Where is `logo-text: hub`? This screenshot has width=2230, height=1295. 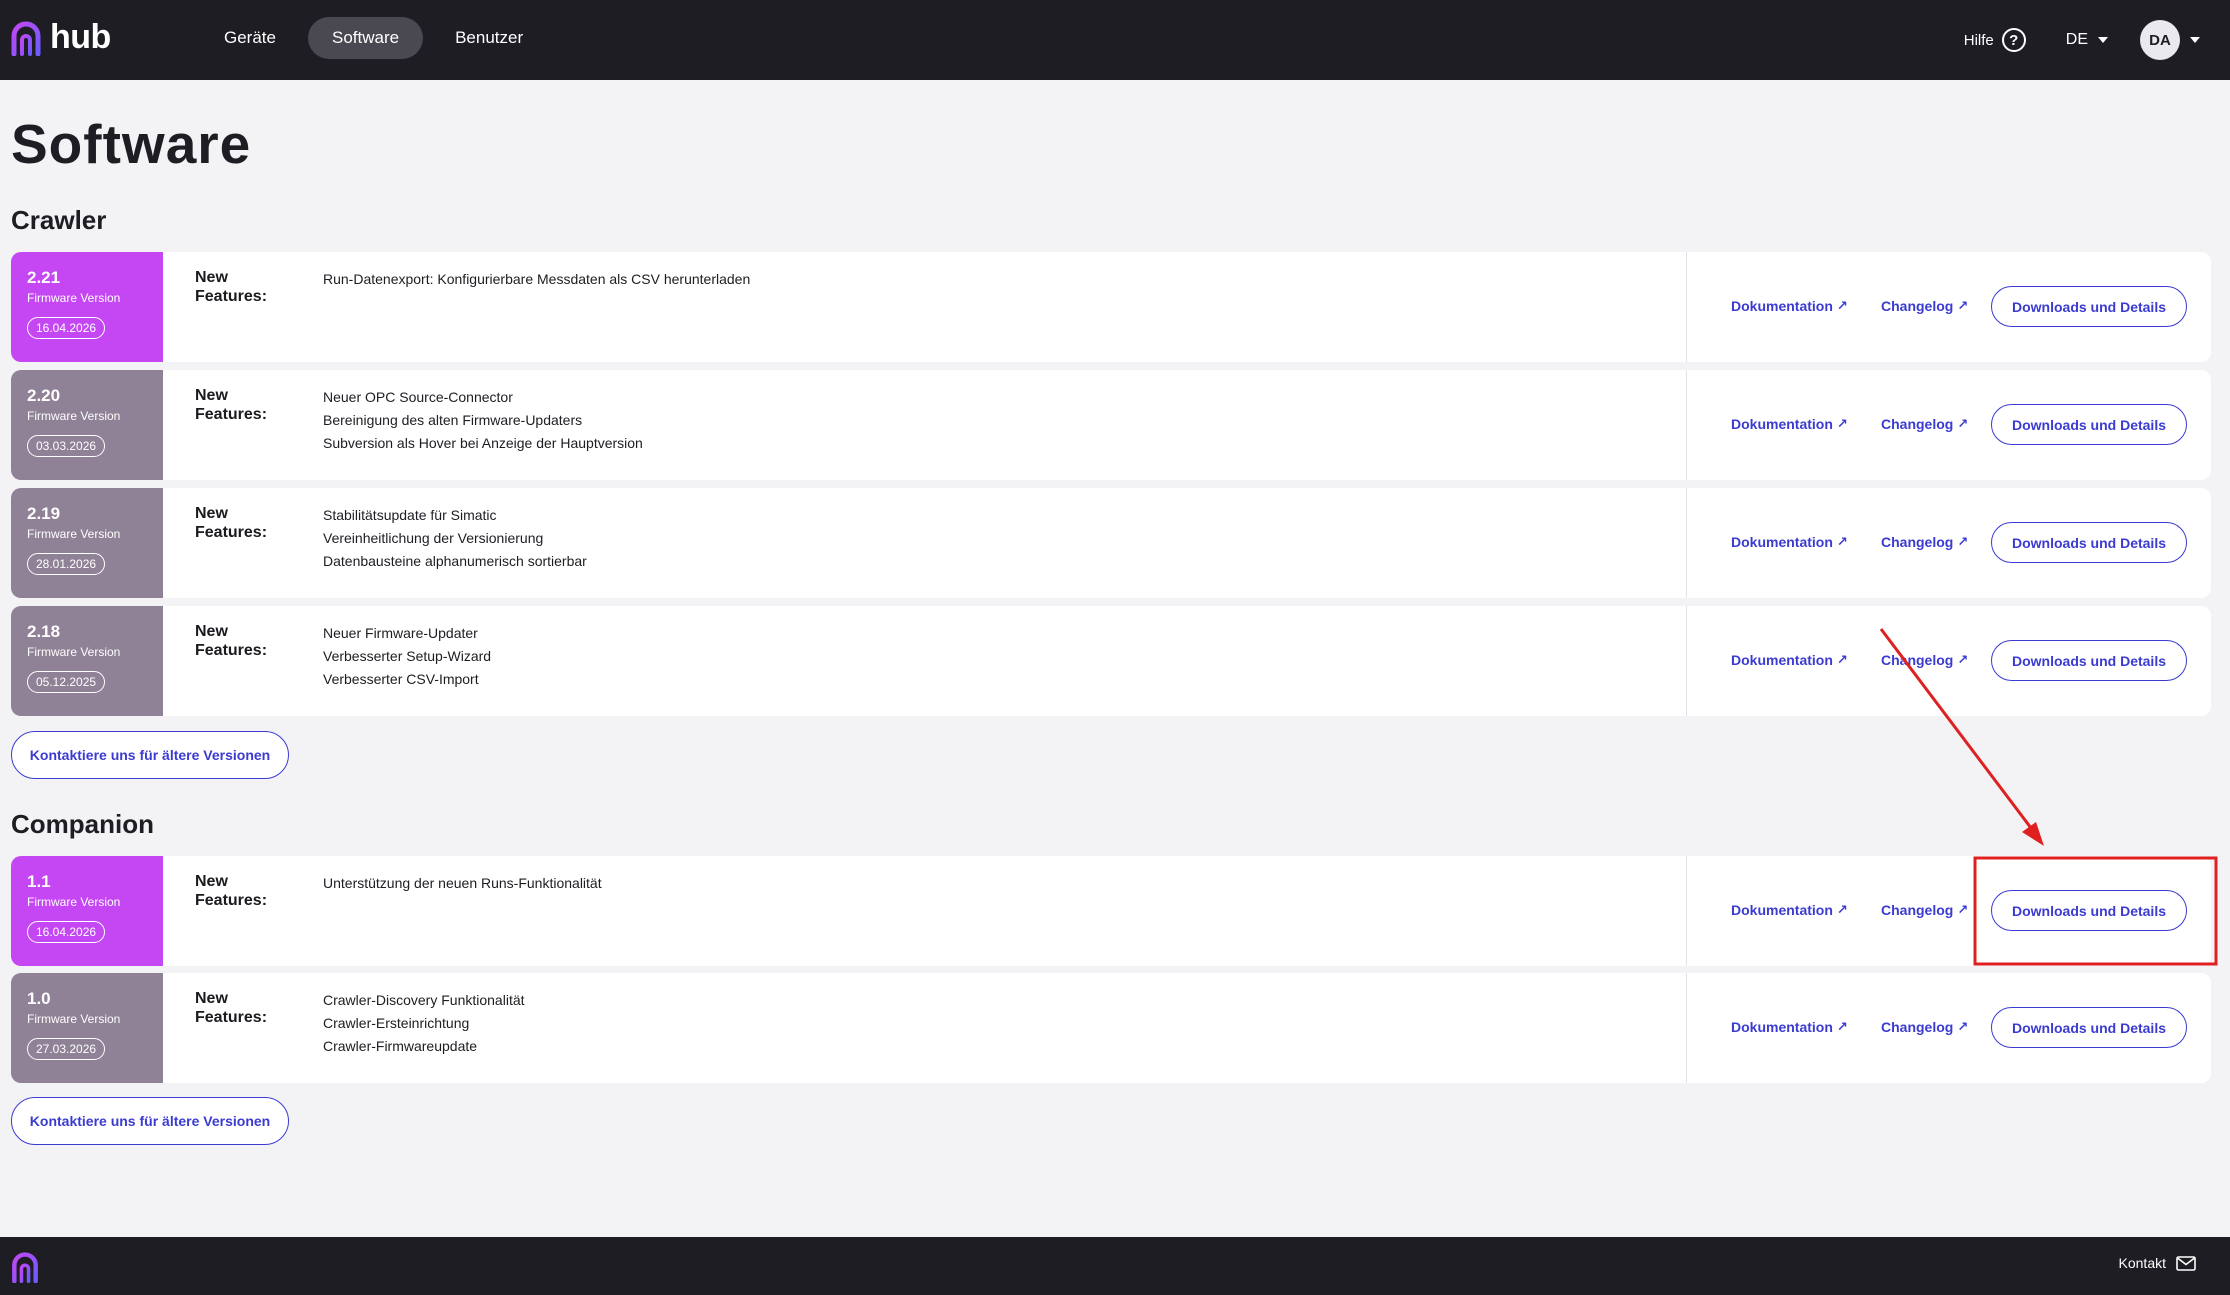 logo-text: hub is located at coordinates (80, 37).